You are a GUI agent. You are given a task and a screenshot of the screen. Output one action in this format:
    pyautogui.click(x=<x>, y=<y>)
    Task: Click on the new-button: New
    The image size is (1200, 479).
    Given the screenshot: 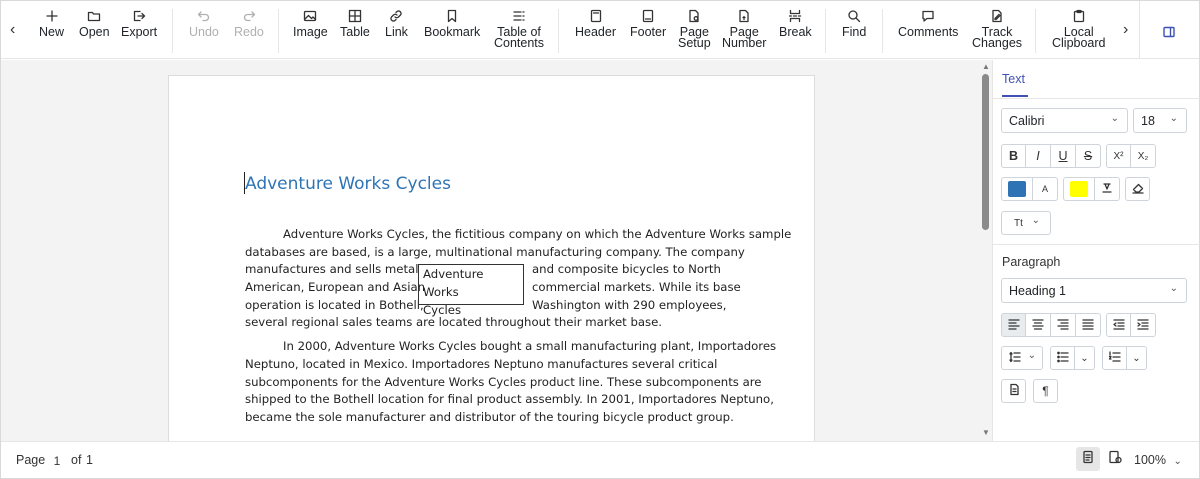 What is the action you would take?
    pyautogui.click(x=51, y=23)
    